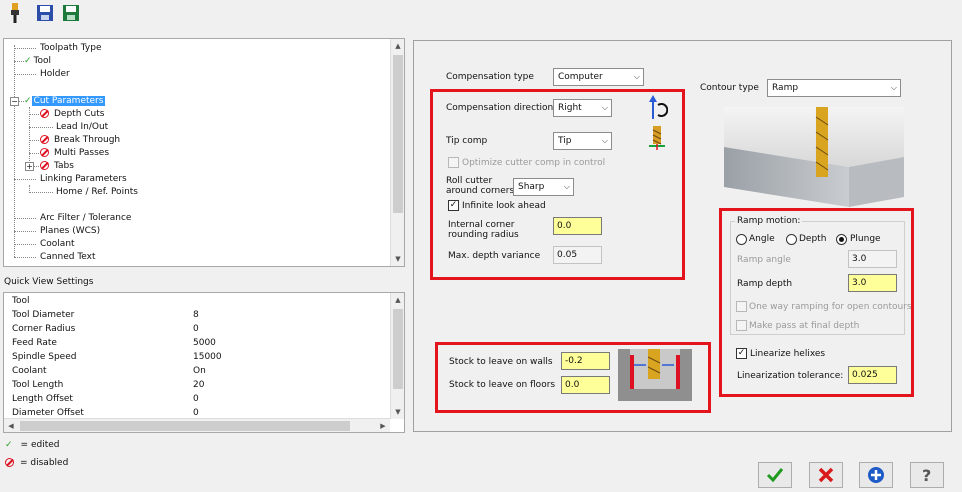 Image resolution: width=962 pixels, height=492 pixels. I want to click on expand-toggle-icon: +, so click(29, 166).